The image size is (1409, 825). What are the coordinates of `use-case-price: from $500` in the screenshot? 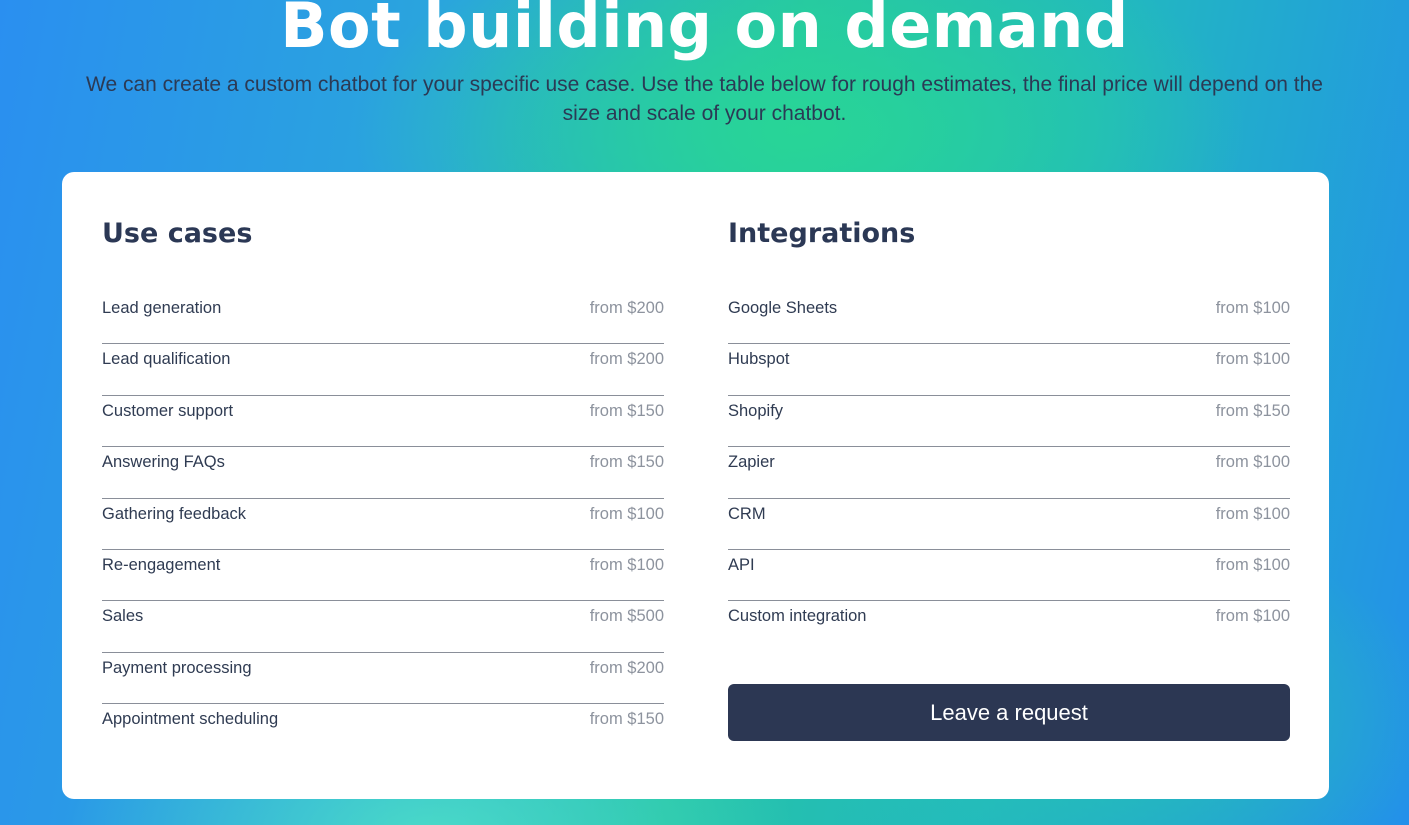 It's located at (626, 616).